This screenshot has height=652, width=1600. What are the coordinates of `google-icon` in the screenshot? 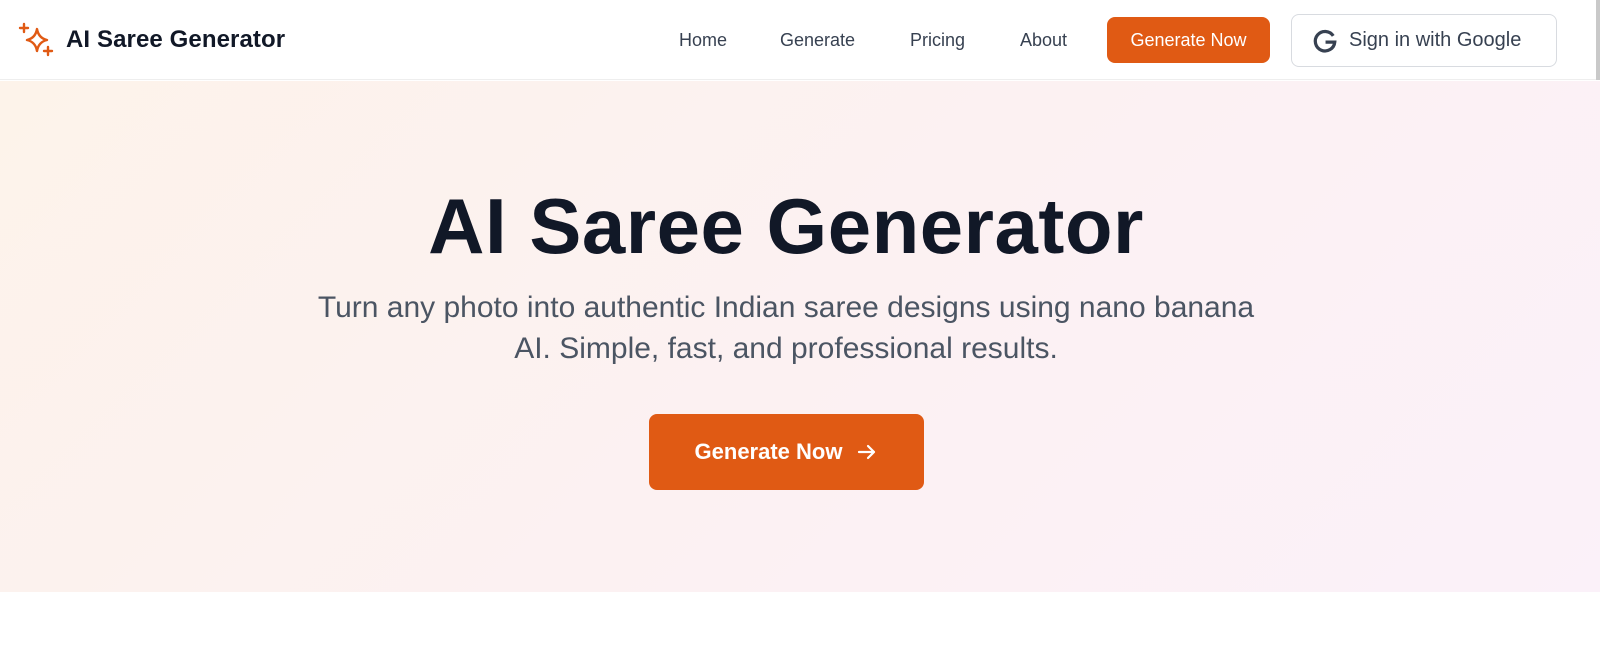 It's located at (1325, 41).